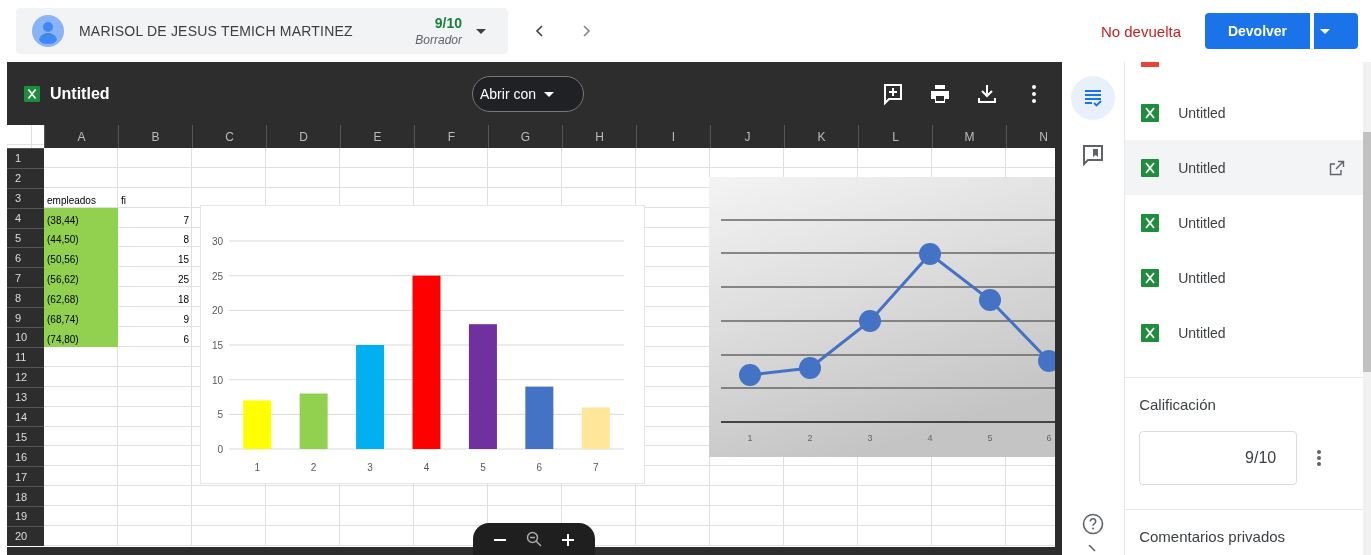 The image size is (1371, 555). I want to click on row-number: 2, so click(25, 177).